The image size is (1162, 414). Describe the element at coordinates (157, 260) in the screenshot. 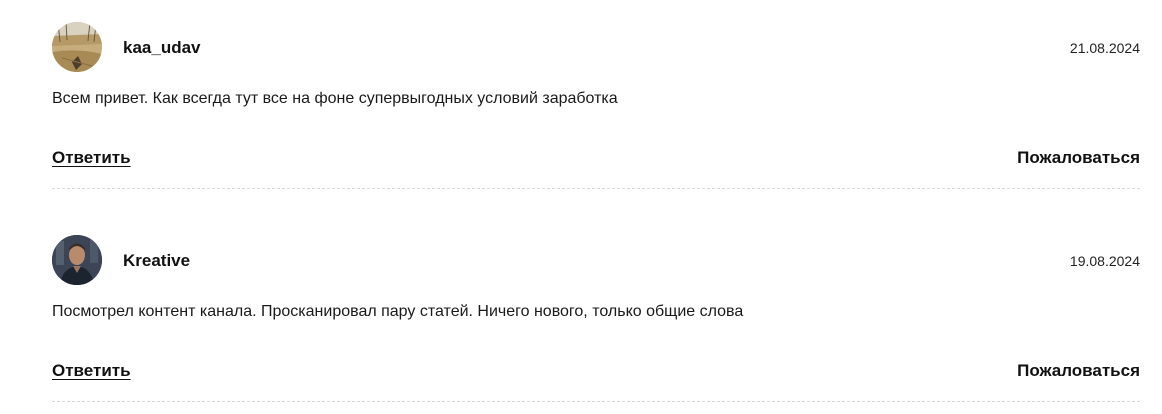

I see `comment-author: Kreative` at that location.